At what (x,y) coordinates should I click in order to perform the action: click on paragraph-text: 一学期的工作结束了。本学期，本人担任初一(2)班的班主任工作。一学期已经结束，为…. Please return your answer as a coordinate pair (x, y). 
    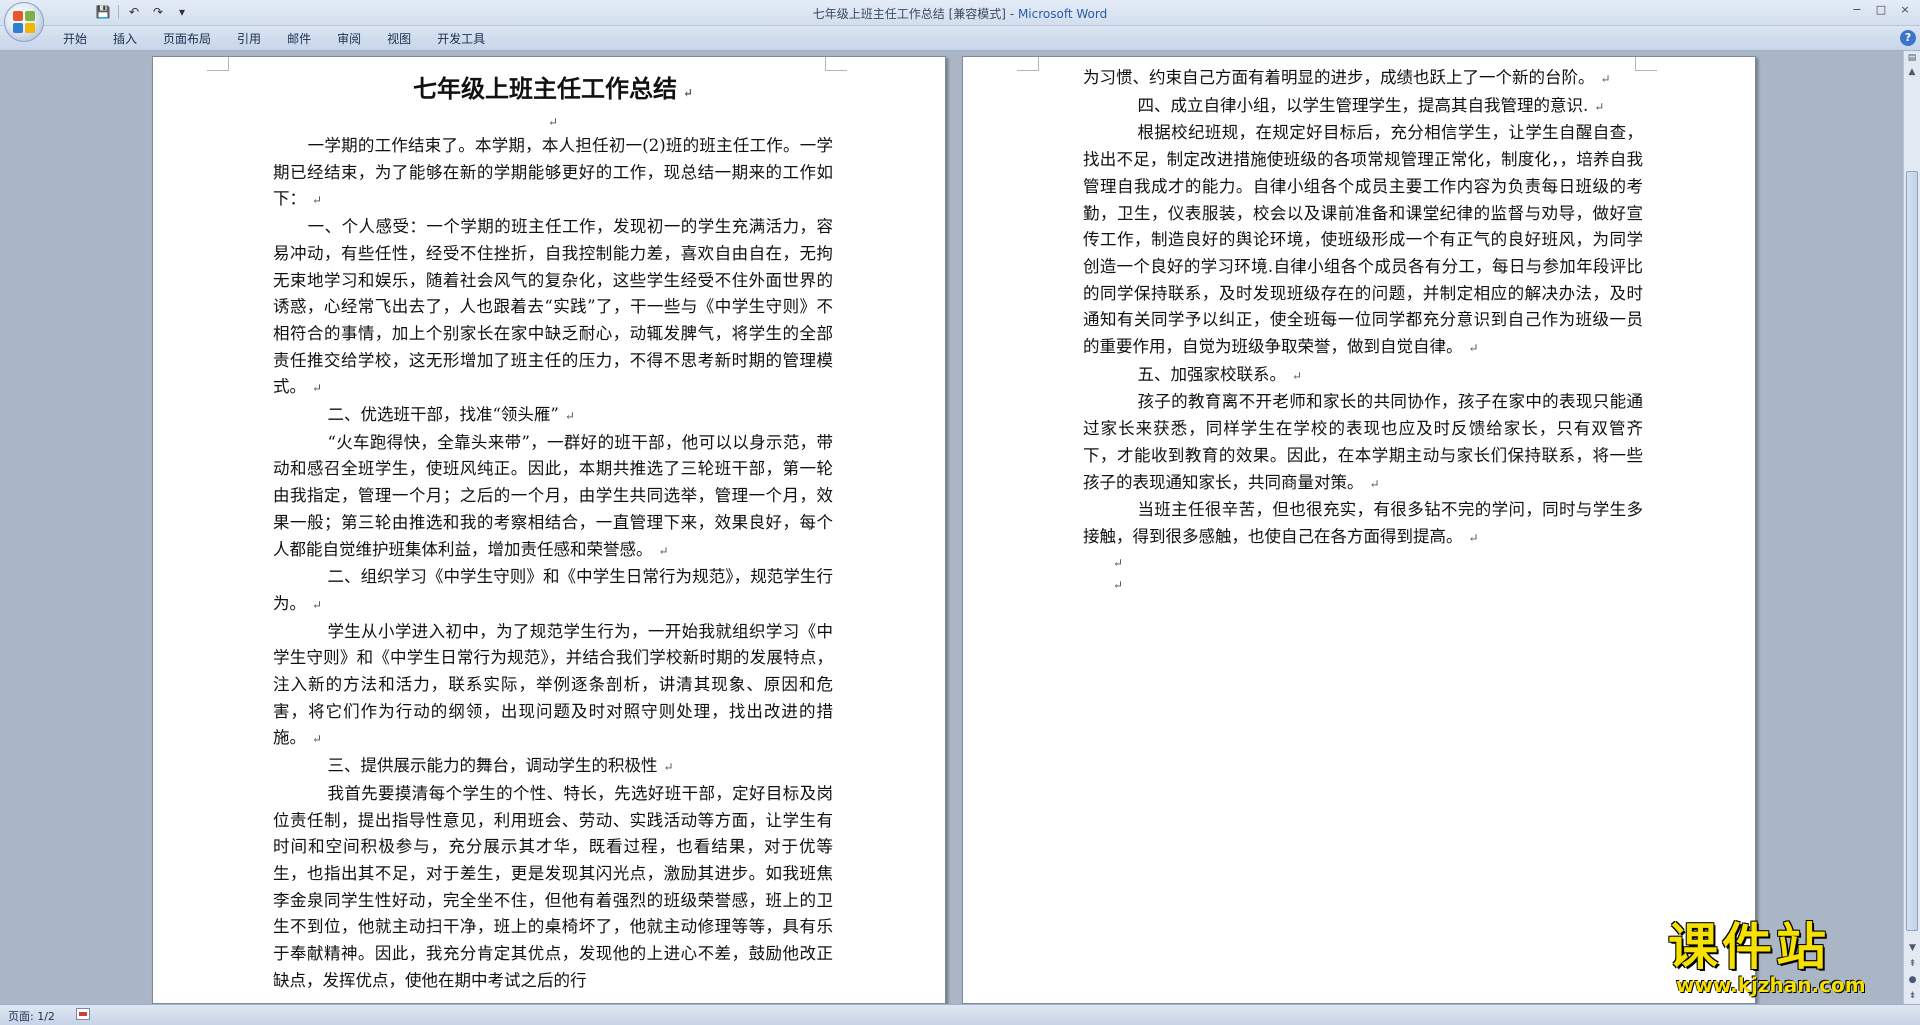
    Looking at the image, I should click on (553, 172).